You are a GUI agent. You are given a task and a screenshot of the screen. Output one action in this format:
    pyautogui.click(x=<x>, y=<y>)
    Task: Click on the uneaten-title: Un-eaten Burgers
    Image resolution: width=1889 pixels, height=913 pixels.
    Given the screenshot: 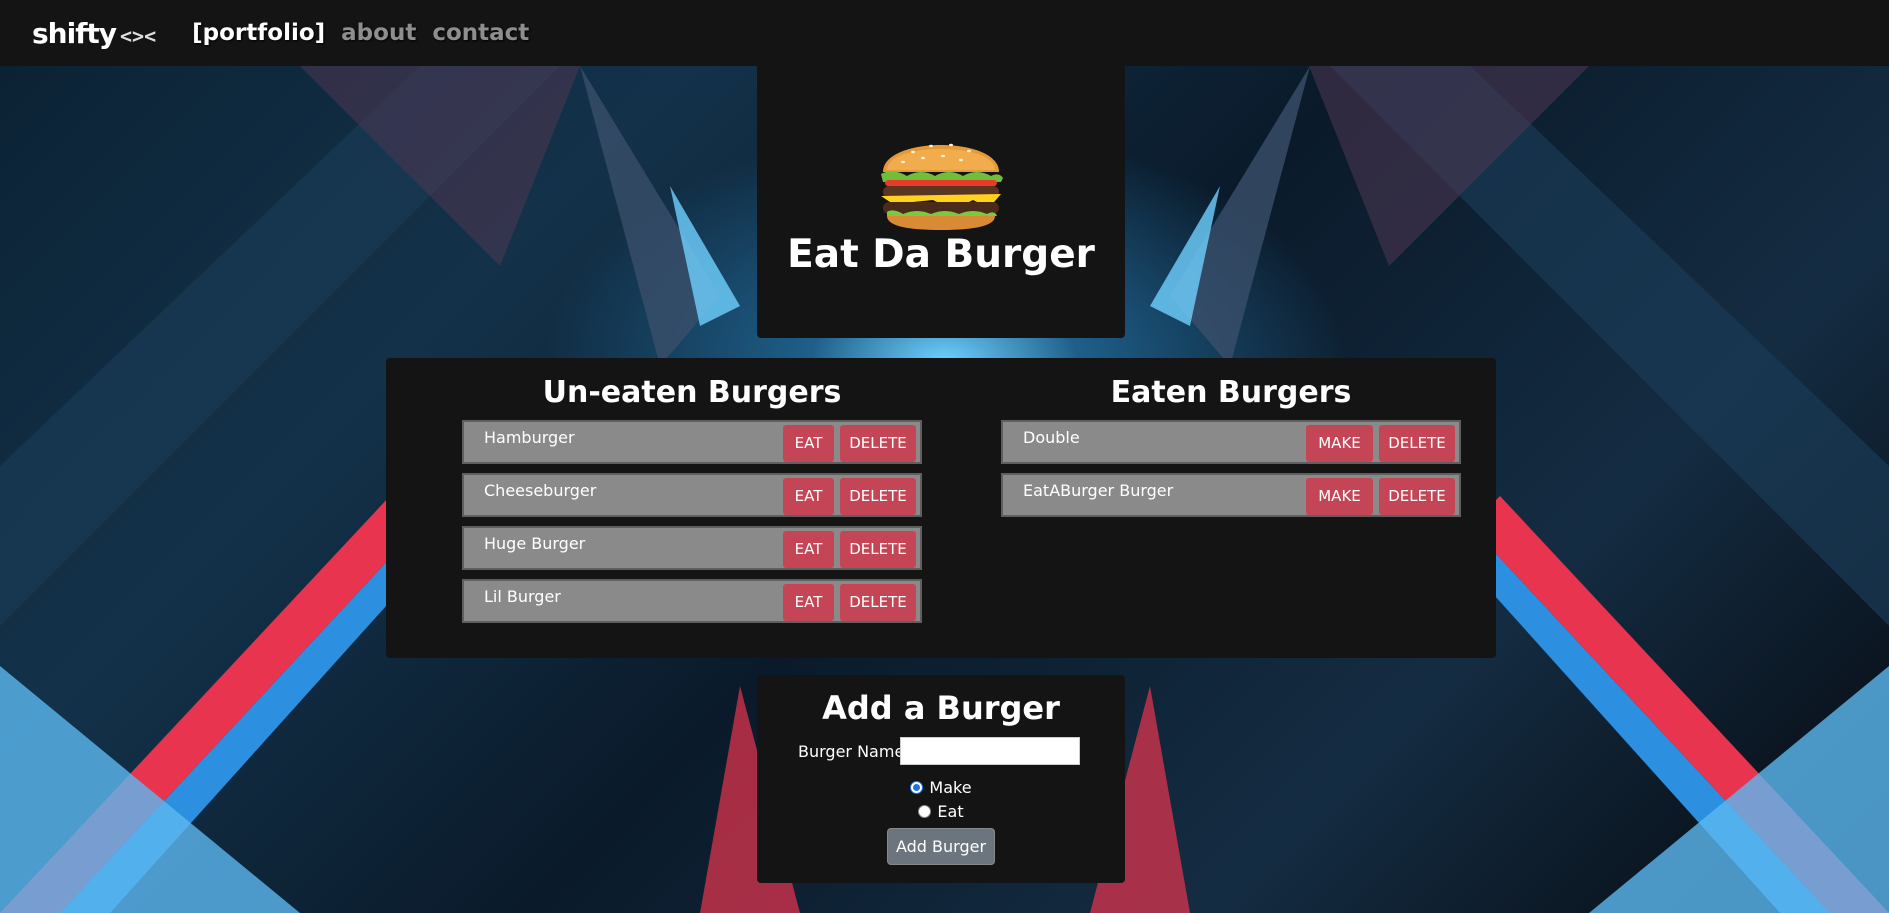 What is the action you would take?
    pyautogui.click(x=692, y=392)
    